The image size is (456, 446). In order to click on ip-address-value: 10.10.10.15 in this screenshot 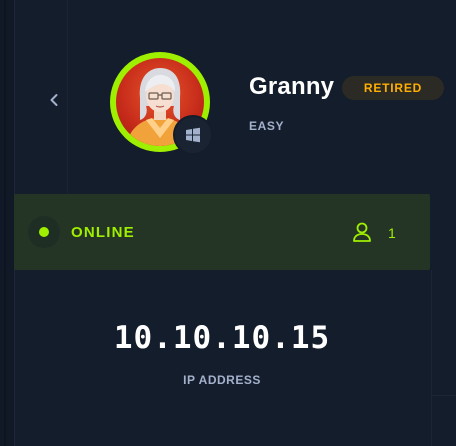, I will do `click(222, 338)`.